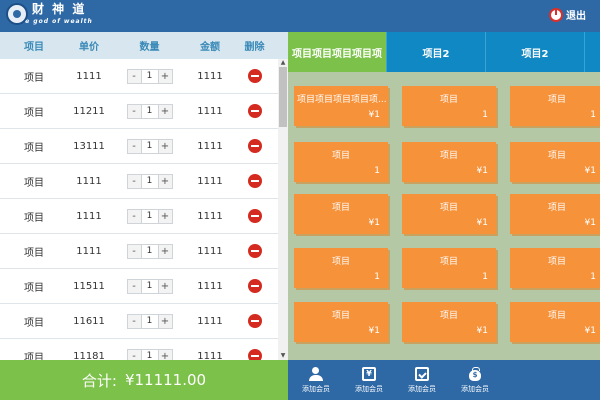  I want to click on logout-button: 退出, so click(567, 14).